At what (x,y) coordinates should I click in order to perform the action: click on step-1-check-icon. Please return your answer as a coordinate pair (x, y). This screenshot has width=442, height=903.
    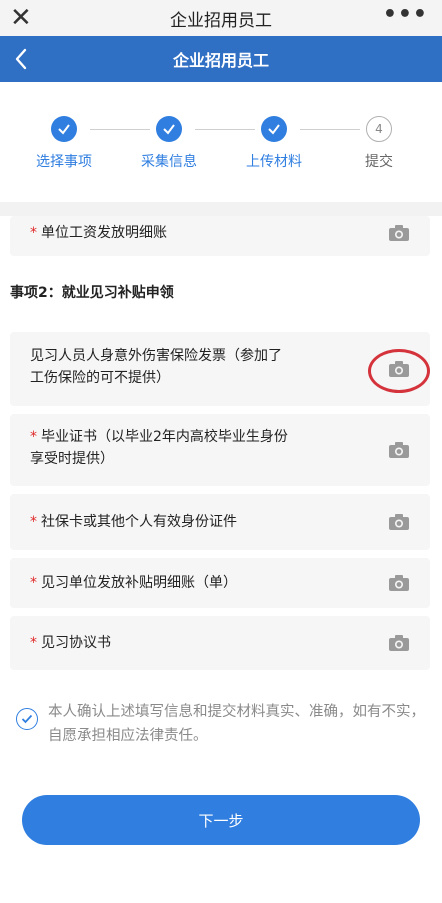
    Looking at the image, I should click on (64, 129).